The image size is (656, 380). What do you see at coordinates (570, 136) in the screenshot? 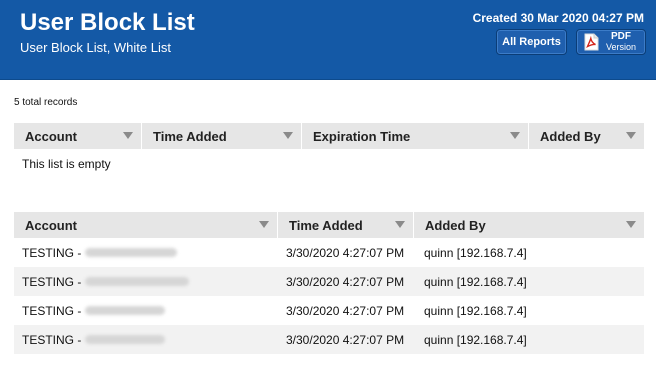
I see `block-col-added-by-label: Added By` at bounding box center [570, 136].